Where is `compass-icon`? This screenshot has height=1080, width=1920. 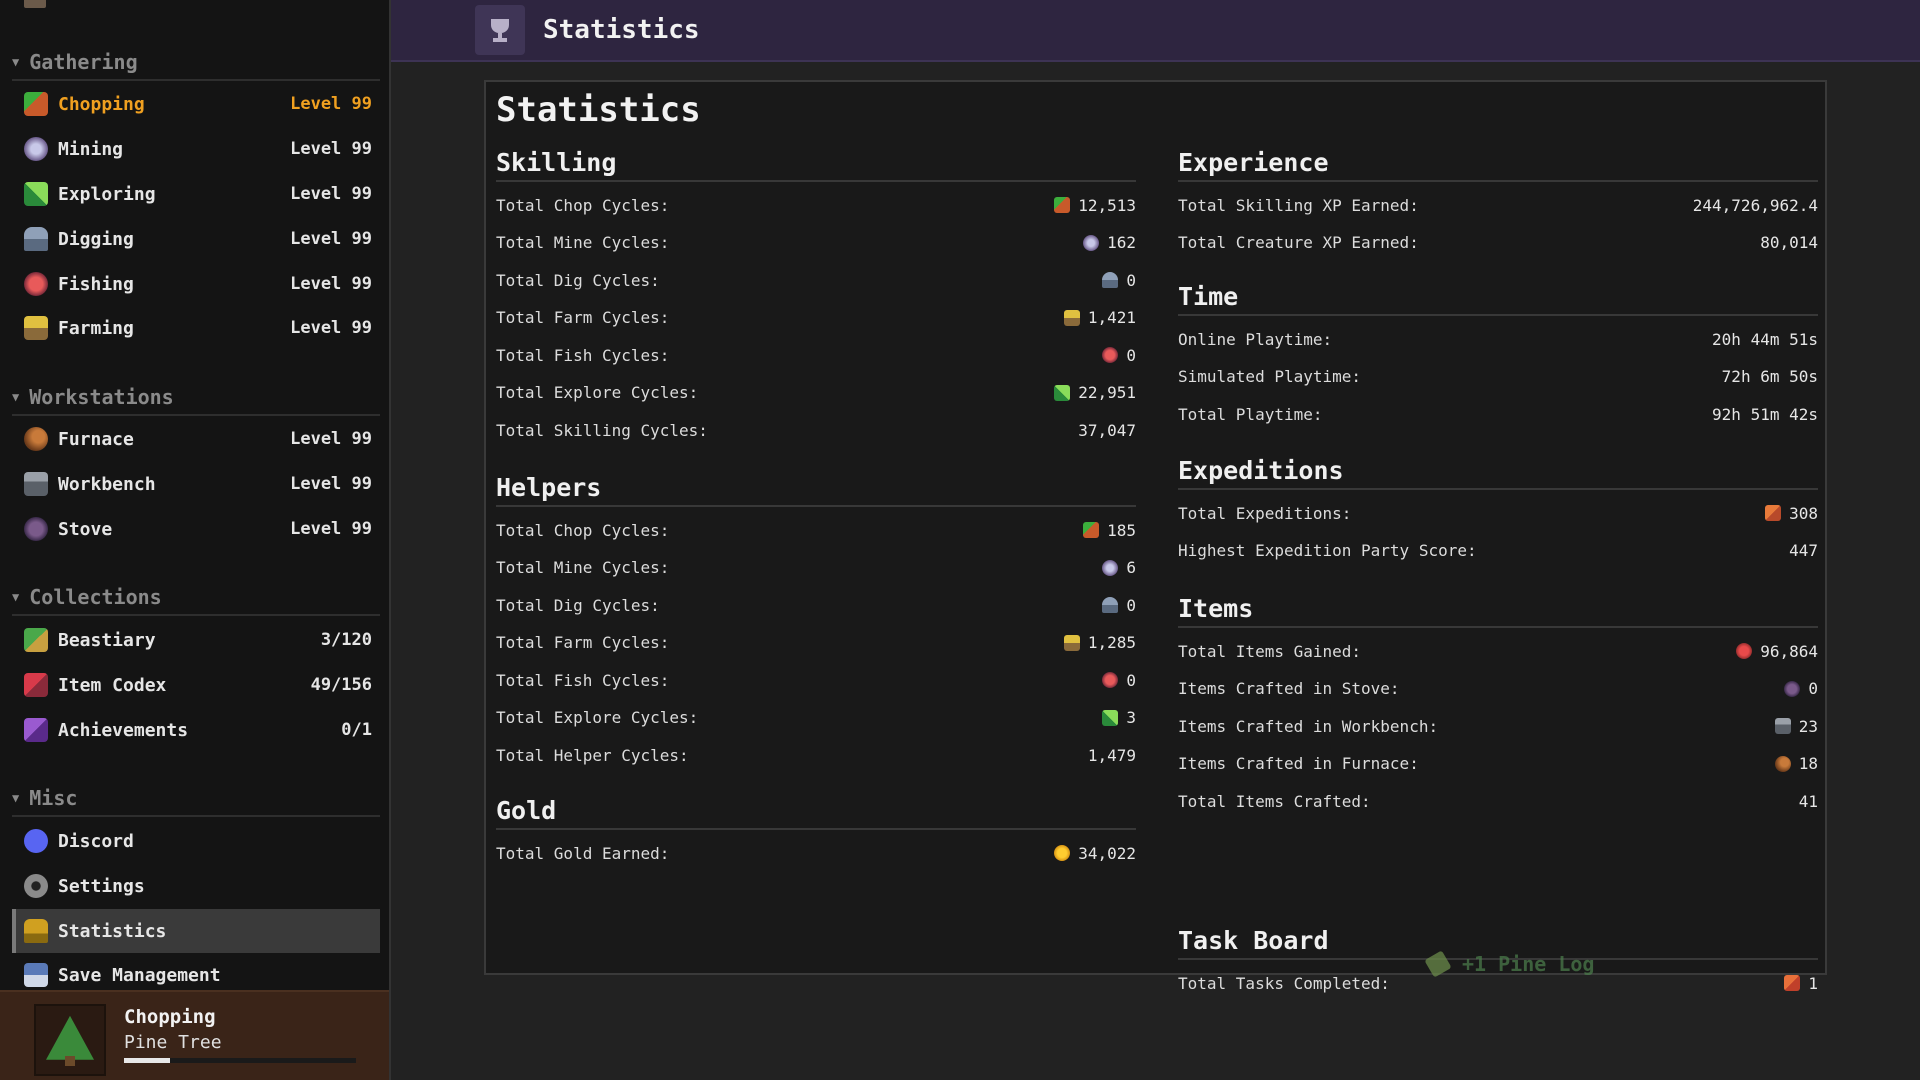 compass-icon is located at coordinates (36, 194).